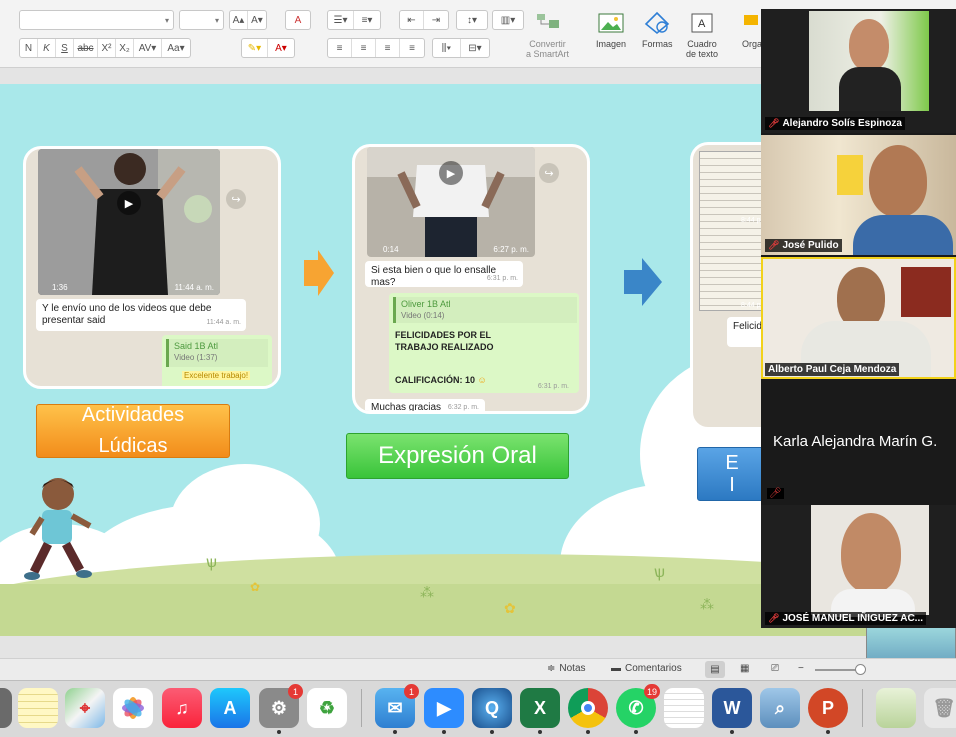 The image size is (956, 737). Describe the element at coordinates (475, 48) in the screenshot. I see `align-text-icon: ⊟▾` at that location.